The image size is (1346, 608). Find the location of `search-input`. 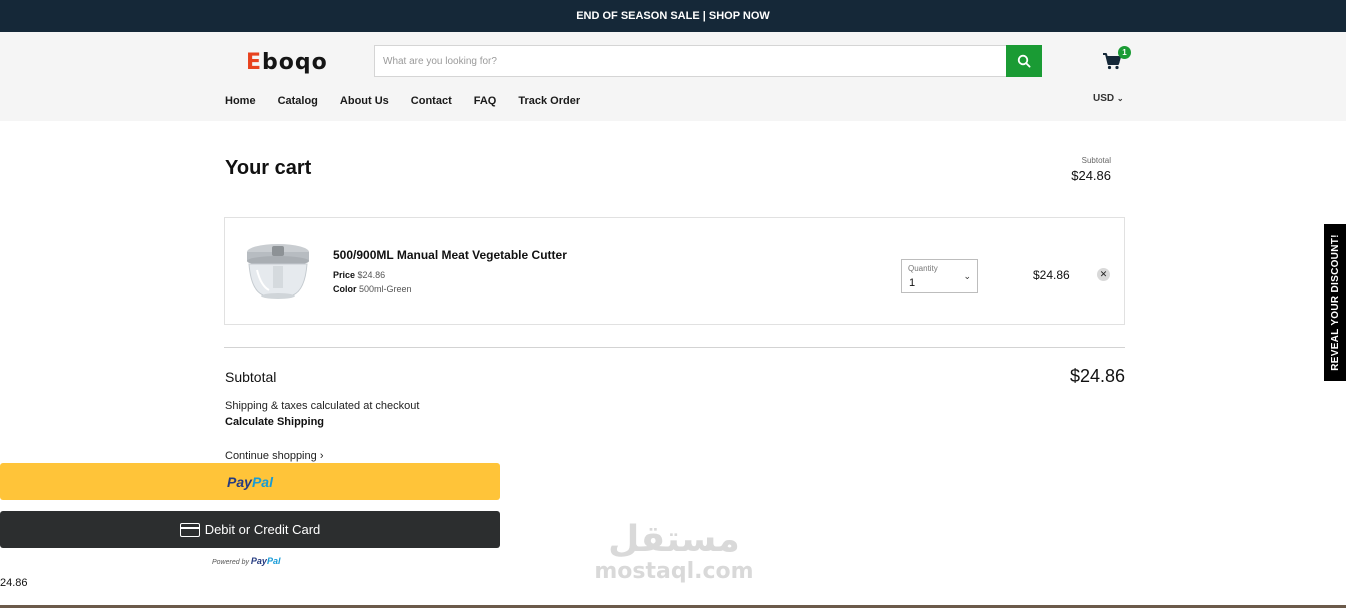

search-input is located at coordinates (685, 61).